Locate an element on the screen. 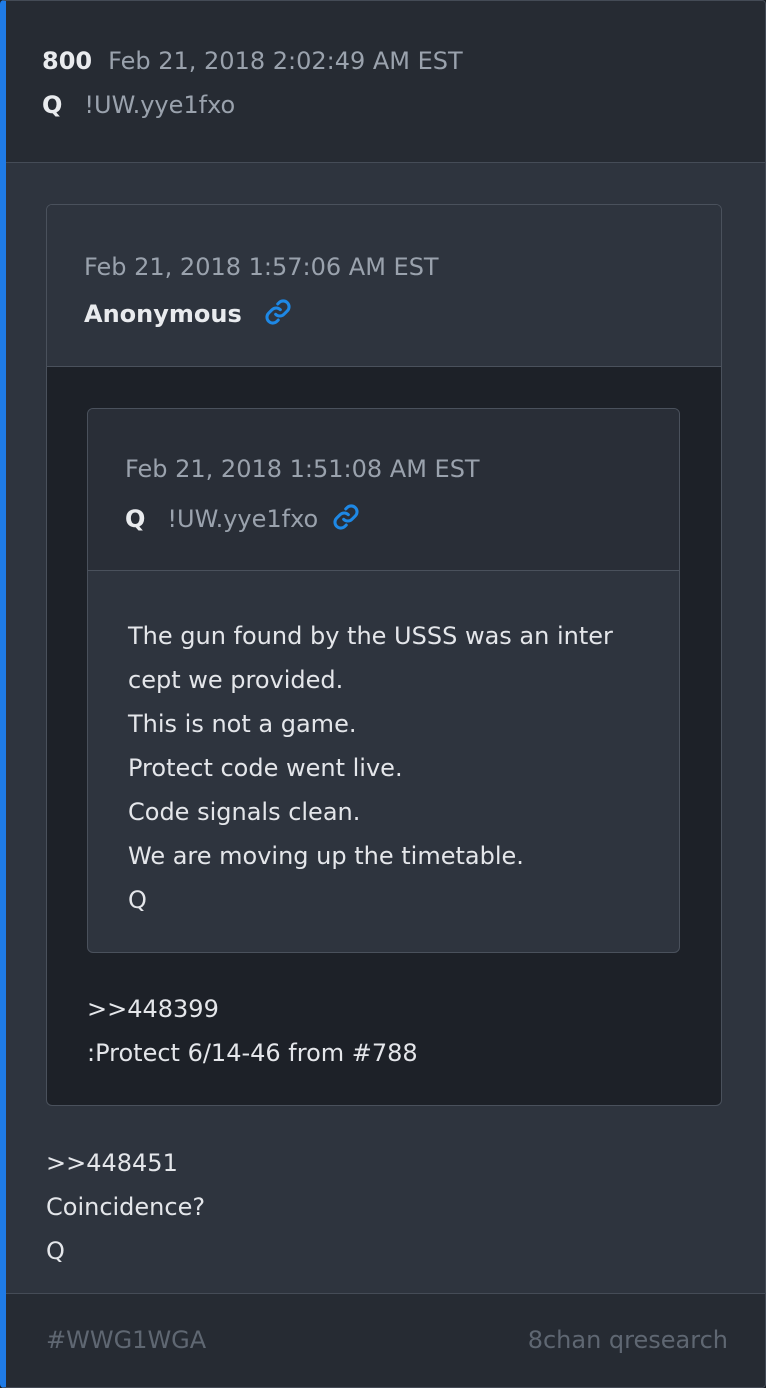 Image resolution: width=766 pixels, height=1388 pixels. quoted-post-inner-tripcode: !UW.yye1fxo is located at coordinates (243, 519).